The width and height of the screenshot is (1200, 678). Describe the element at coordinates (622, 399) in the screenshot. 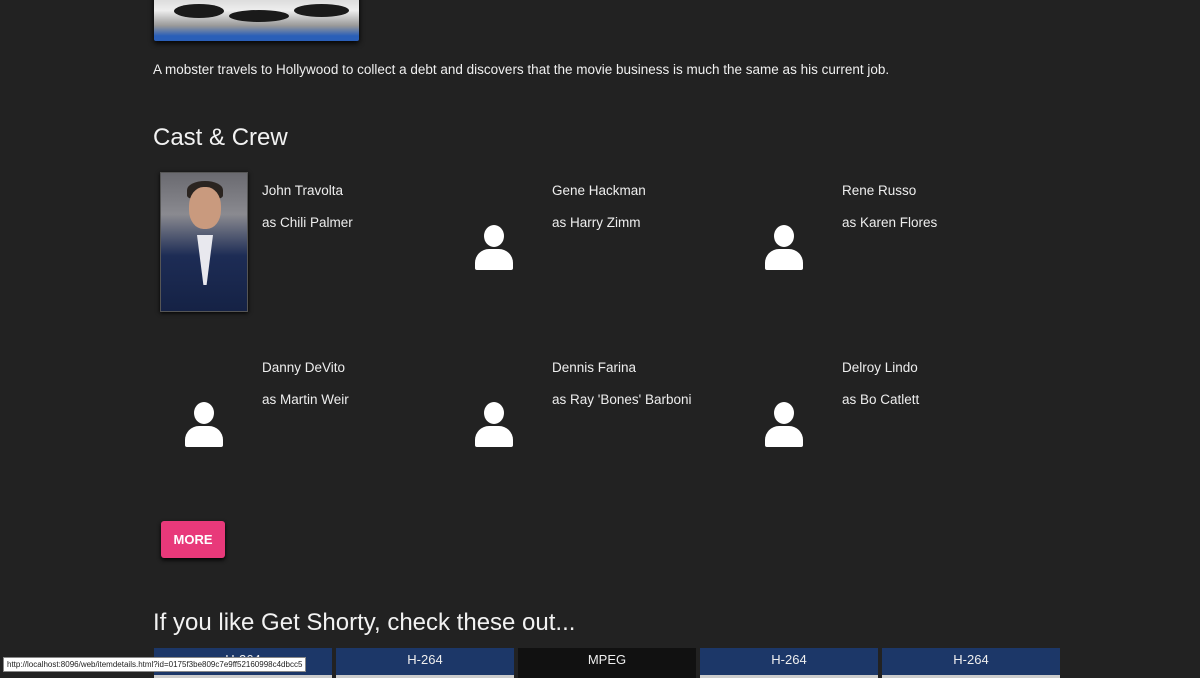

I see `cast-role: as Ray 'Bones' Barboni` at that location.